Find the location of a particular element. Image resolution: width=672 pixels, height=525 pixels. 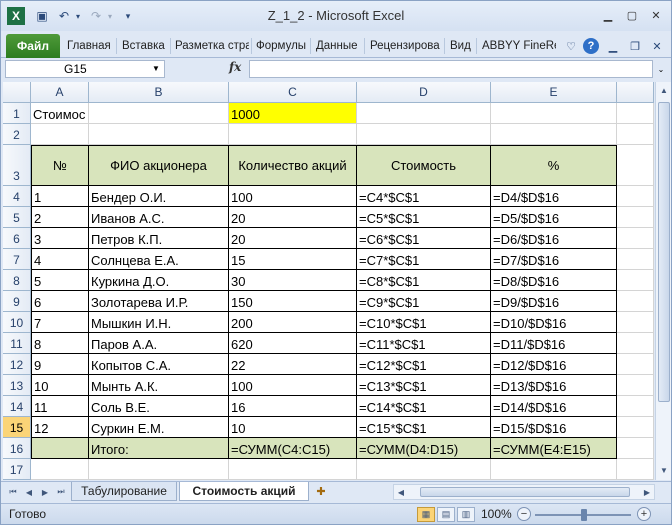

column-header-e: E is located at coordinates (554, 92).